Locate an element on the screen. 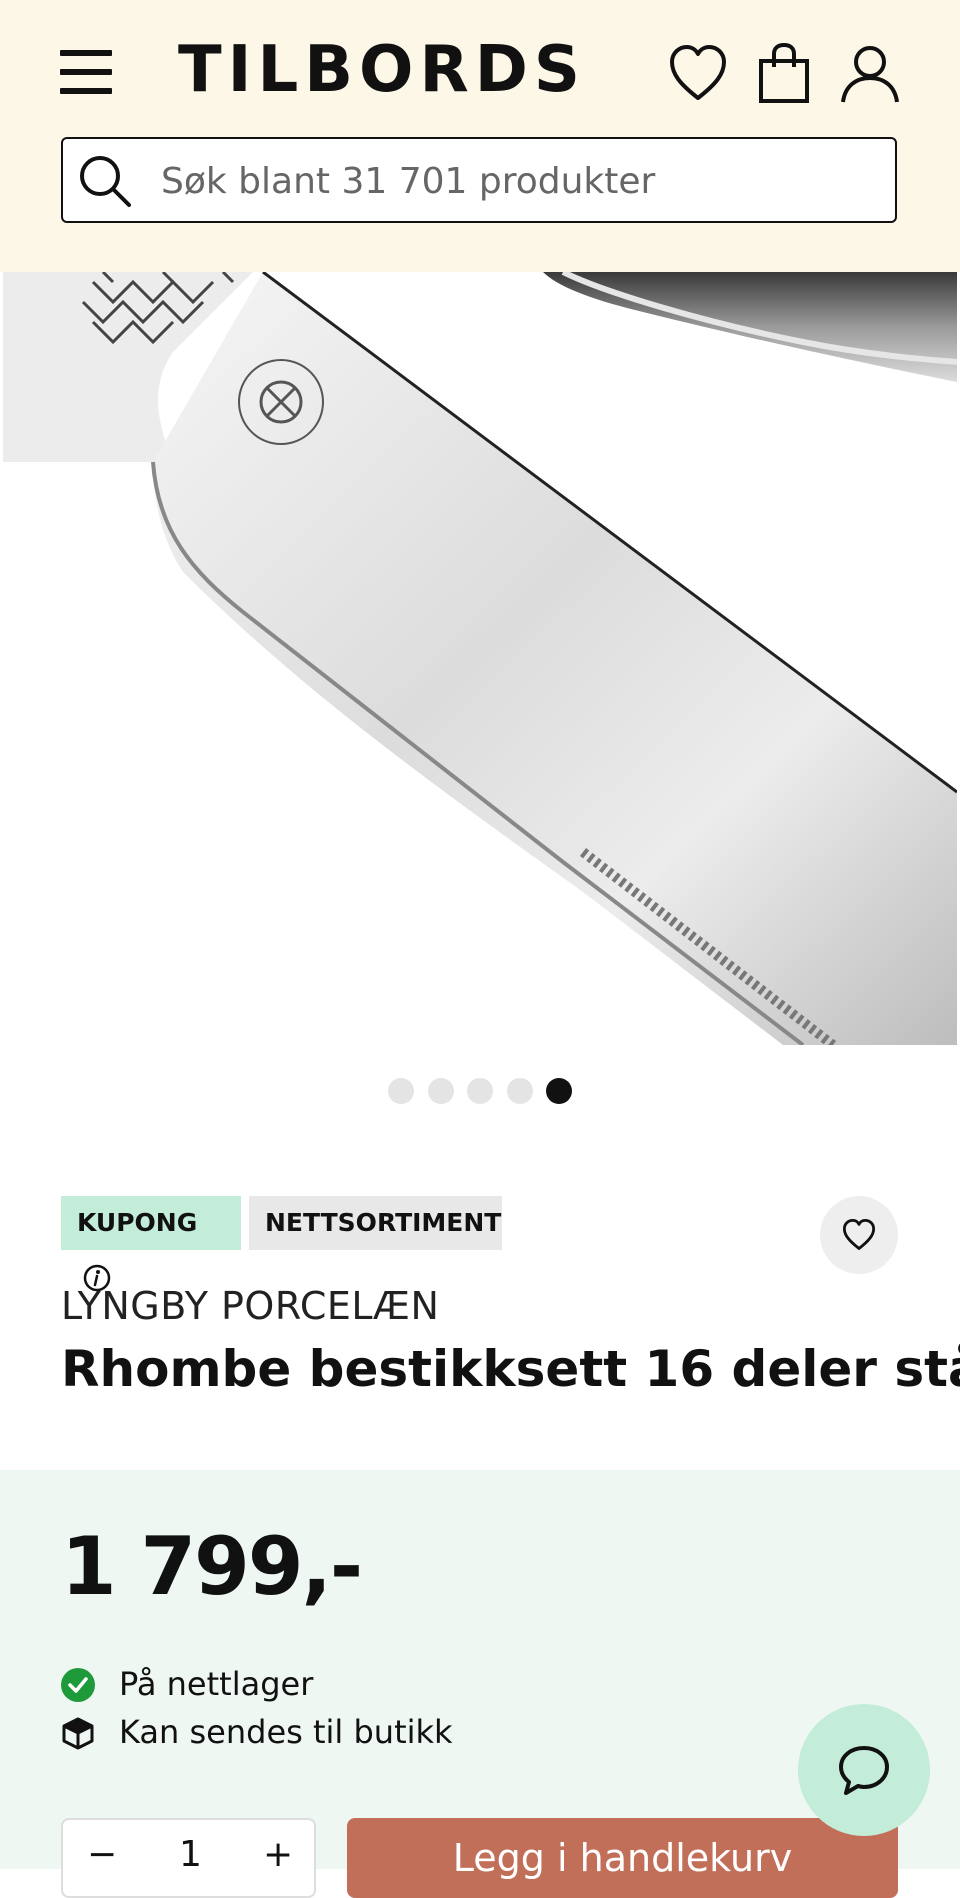  online-assortment-badge: NETTSORTIMENT is located at coordinates (375, 1223).